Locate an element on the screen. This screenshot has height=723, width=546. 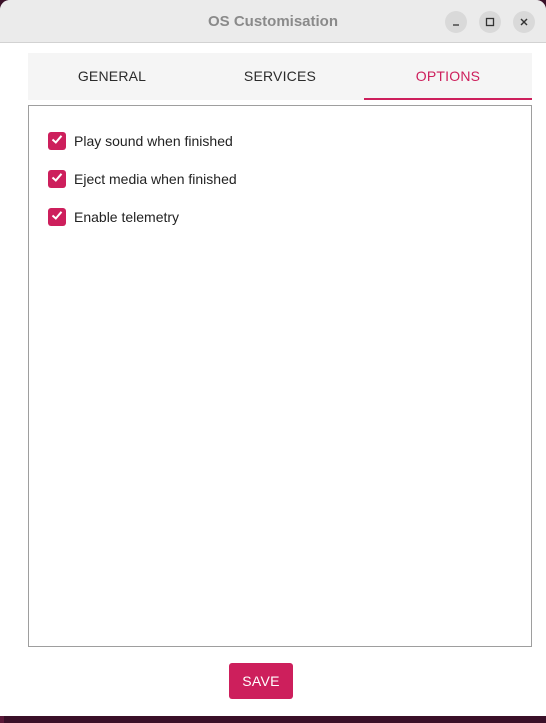
play-sound-checkbox is located at coordinates (57, 141).